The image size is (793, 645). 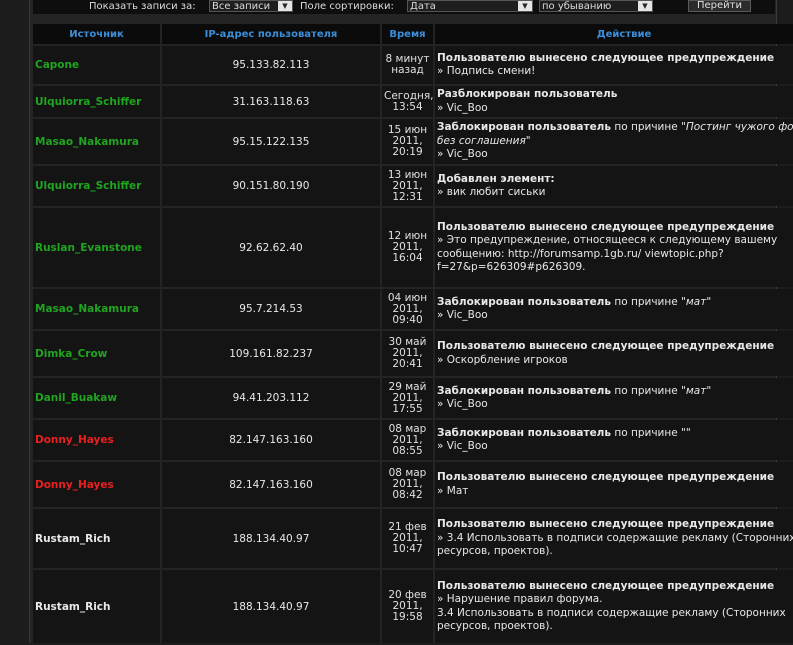 I want to click on action-title: Разблокирован пользователь, so click(x=527, y=94).